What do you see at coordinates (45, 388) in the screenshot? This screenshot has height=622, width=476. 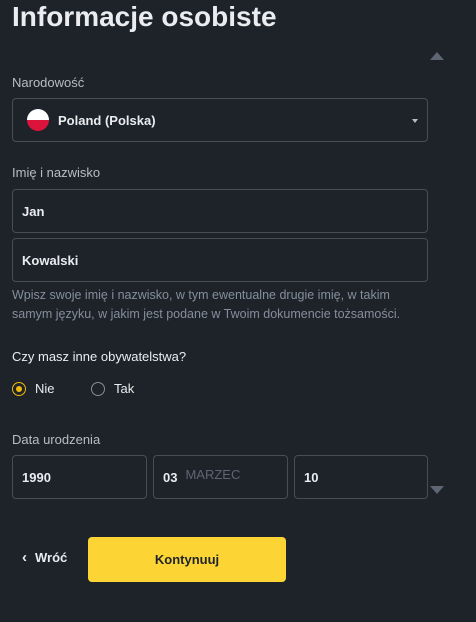 I see `radio-no-label: Nie` at bounding box center [45, 388].